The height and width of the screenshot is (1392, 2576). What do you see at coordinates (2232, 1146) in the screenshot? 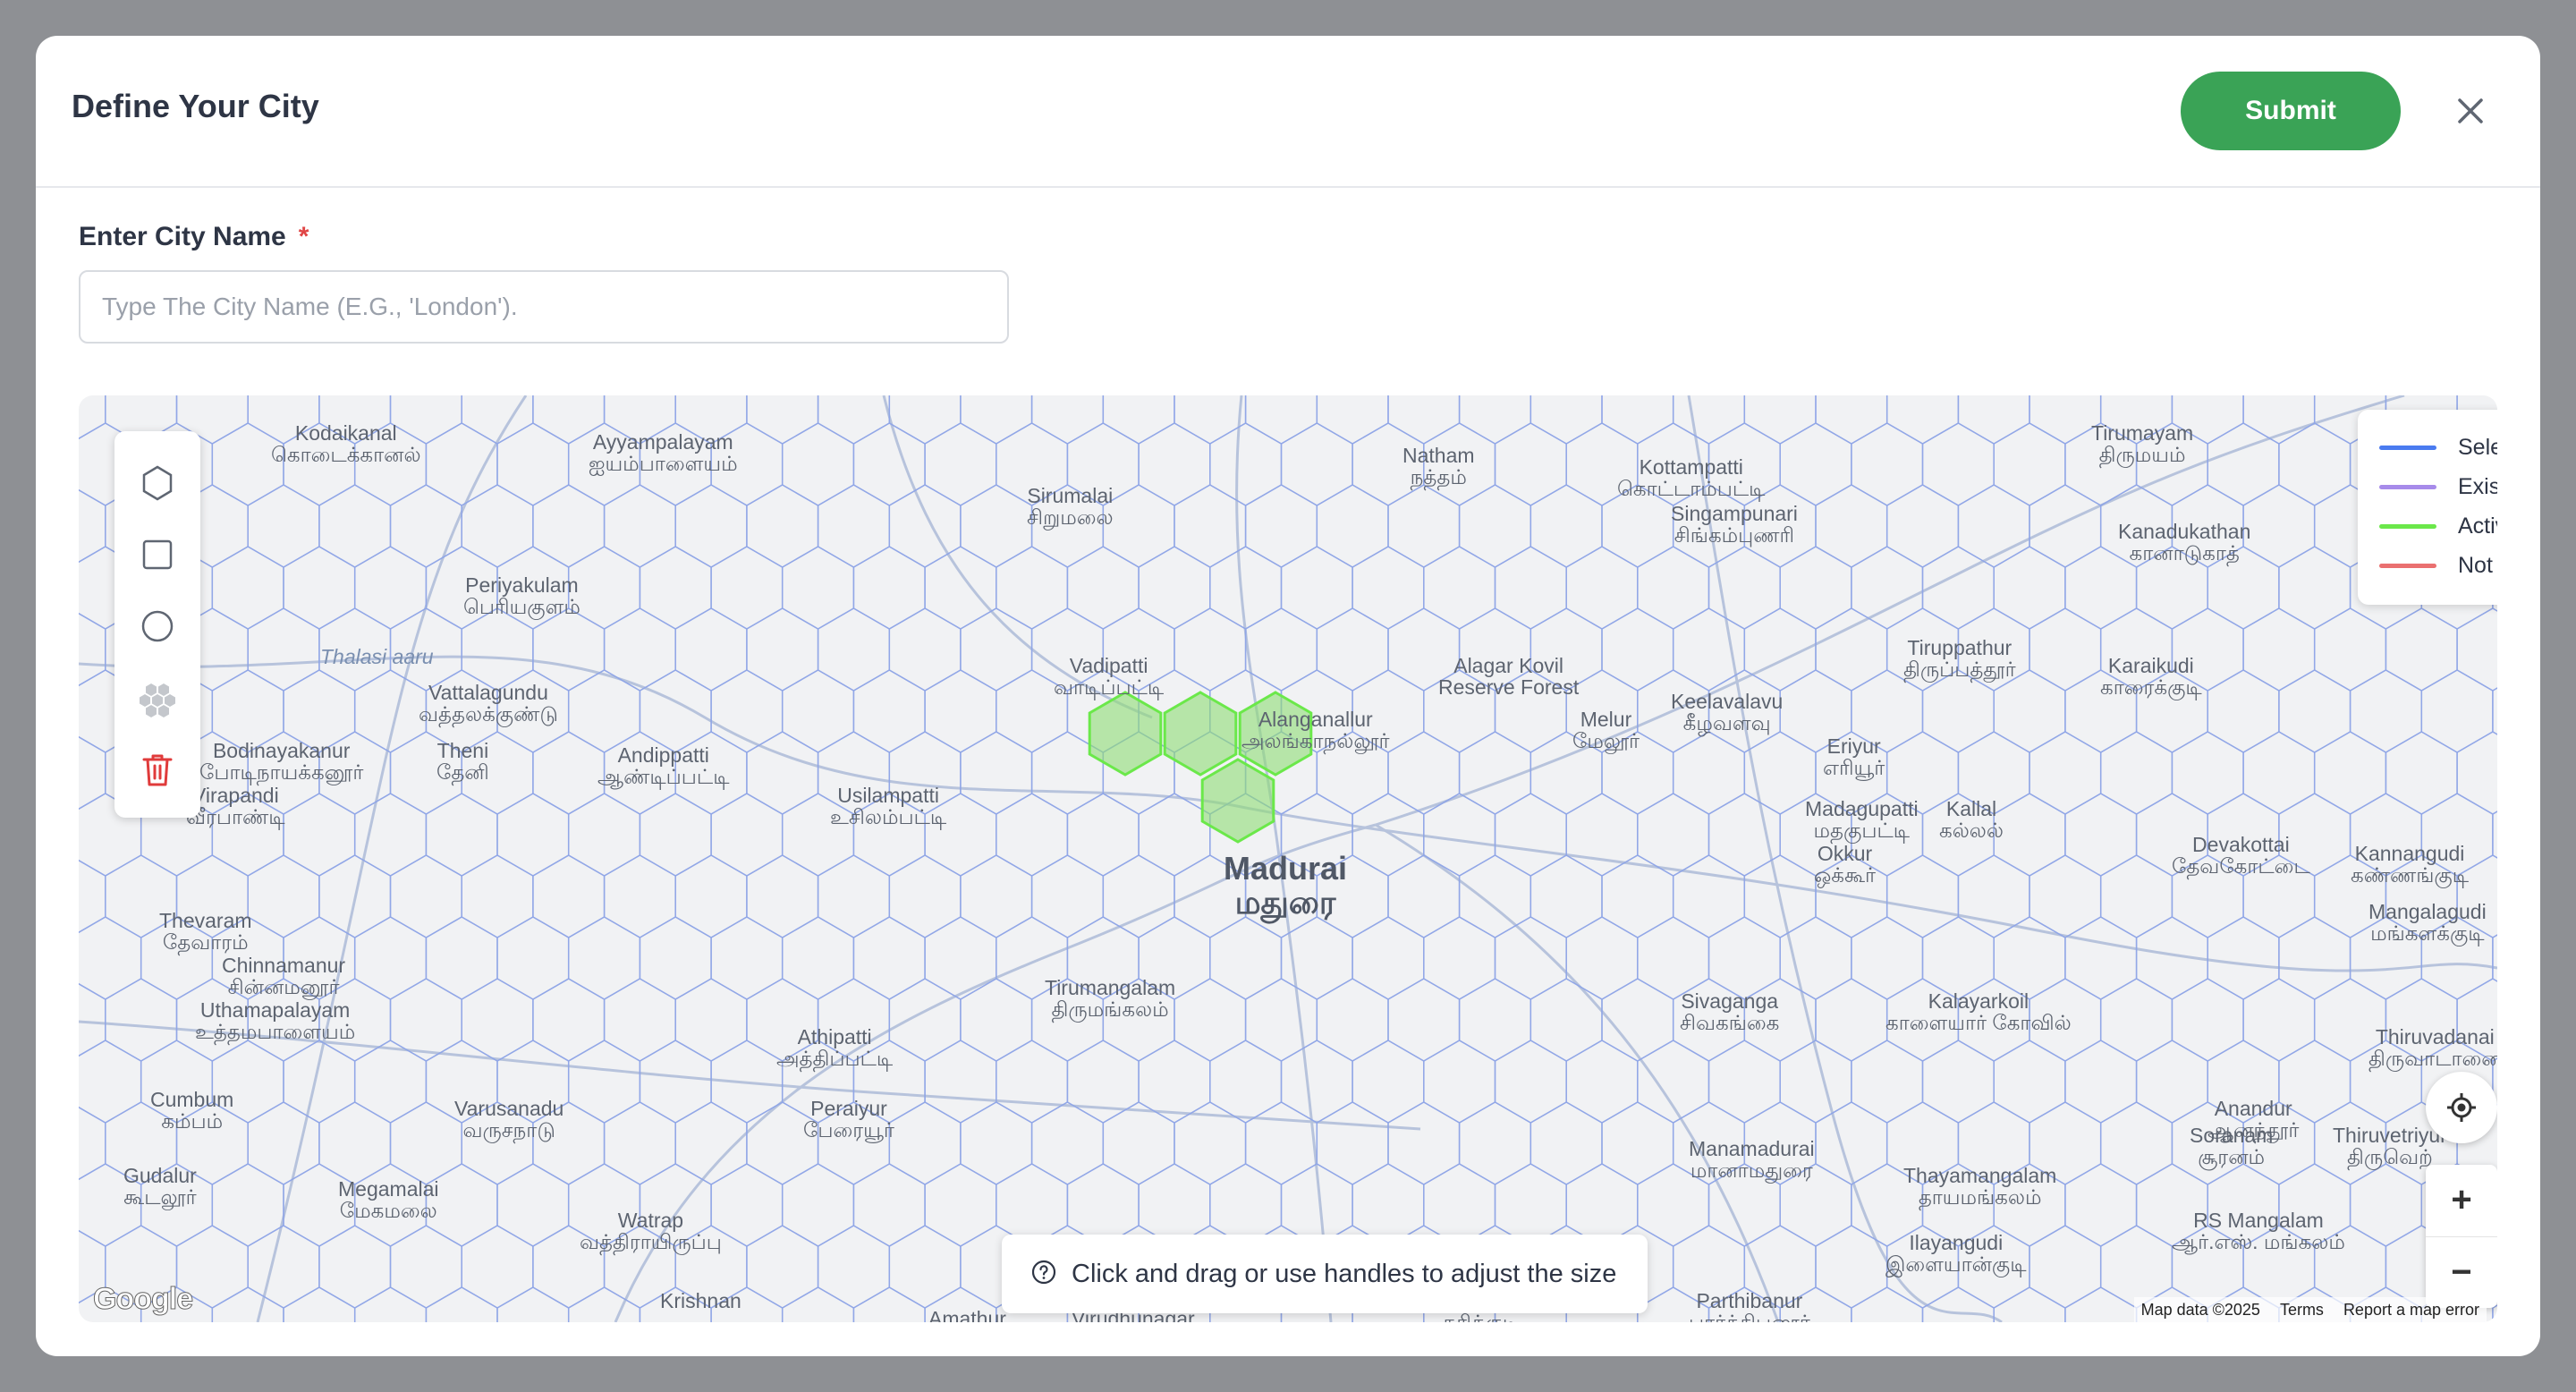
I see `place-label: Soranam சூரனம்` at bounding box center [2232, 1146].